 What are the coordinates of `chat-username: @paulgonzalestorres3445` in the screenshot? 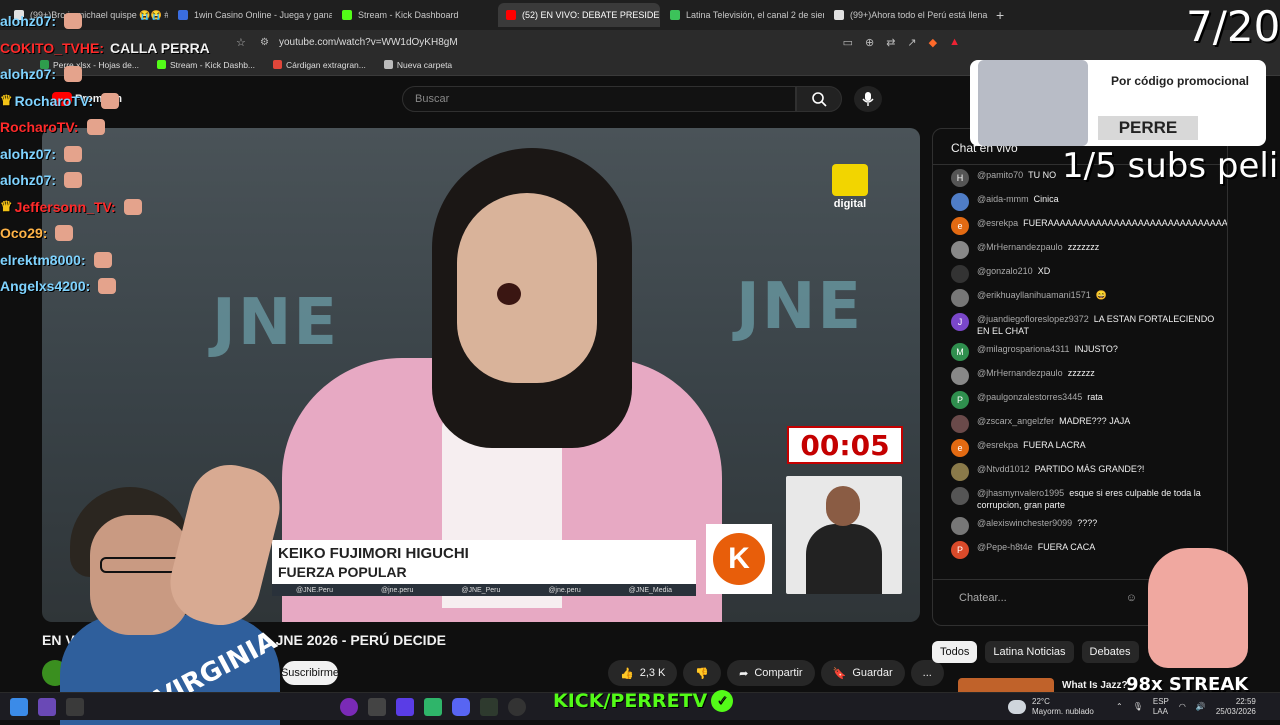 It's located at (1029, 397).